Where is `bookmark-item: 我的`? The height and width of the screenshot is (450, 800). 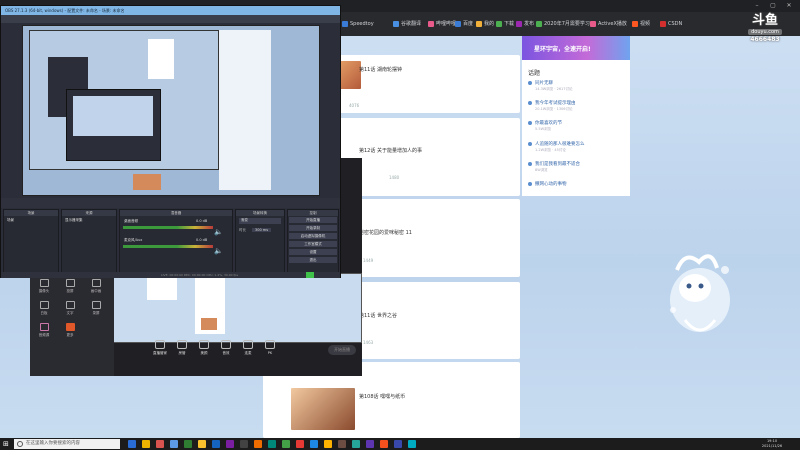 bookmark-item: 我的 is located at coordinates (485, 24).